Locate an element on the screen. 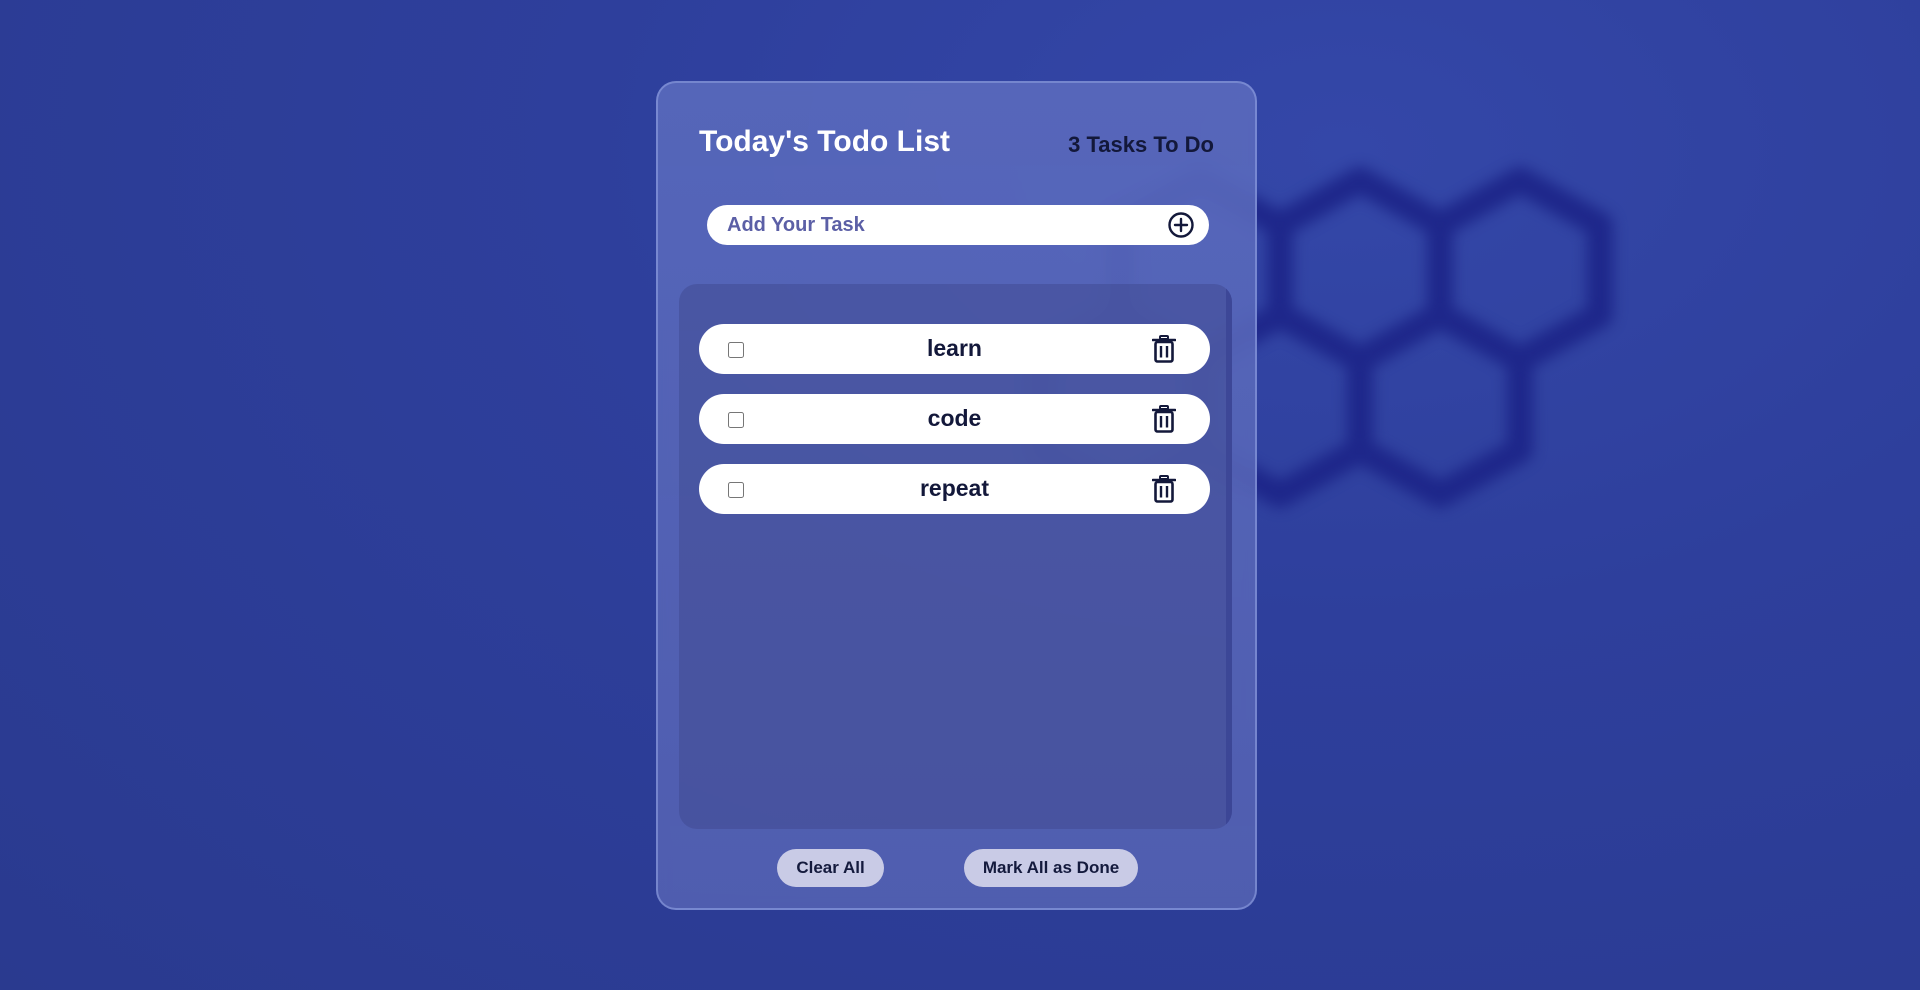 Image resolution: width=1920 pixels, height=990 pixels. add-task-button is located at coordinates (1181, 225).